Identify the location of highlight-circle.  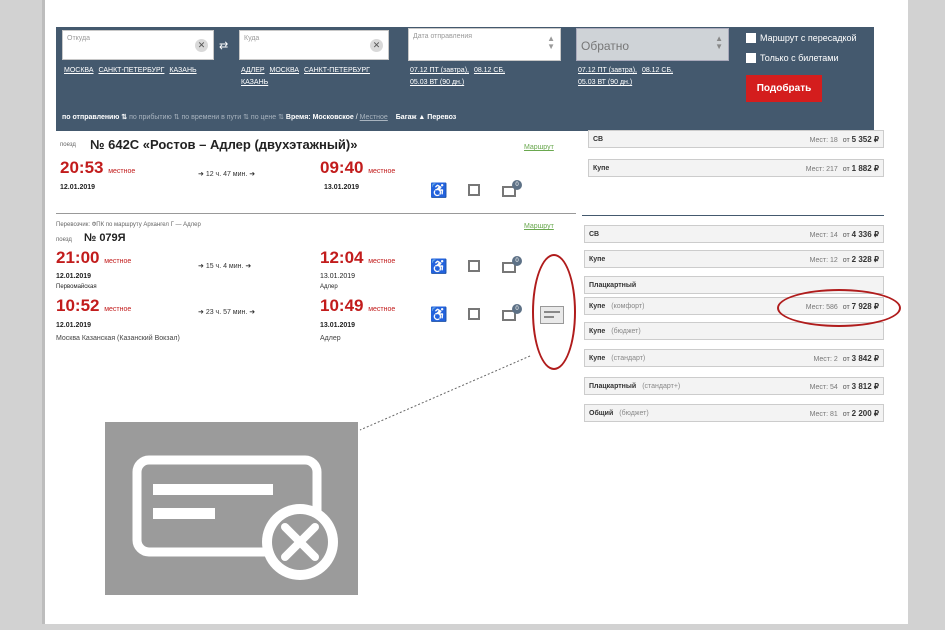
(554, 312).